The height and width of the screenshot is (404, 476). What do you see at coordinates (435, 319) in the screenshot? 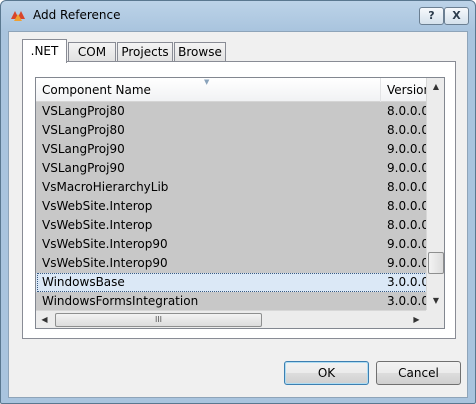
I see `scrollbar-corner` at bounding box center [435, 319].